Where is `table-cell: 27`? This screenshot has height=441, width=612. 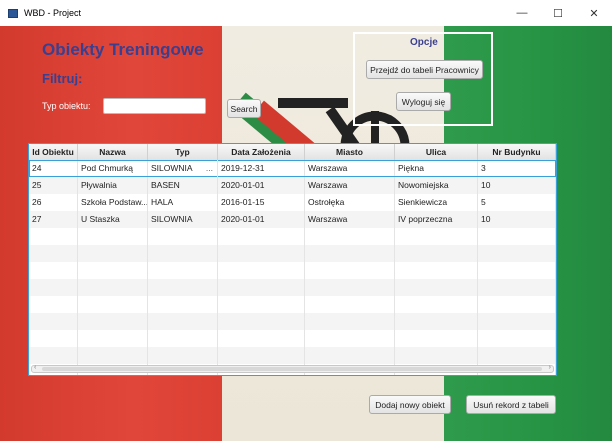 table-cell: 27 is located at coordinates (53, 219).